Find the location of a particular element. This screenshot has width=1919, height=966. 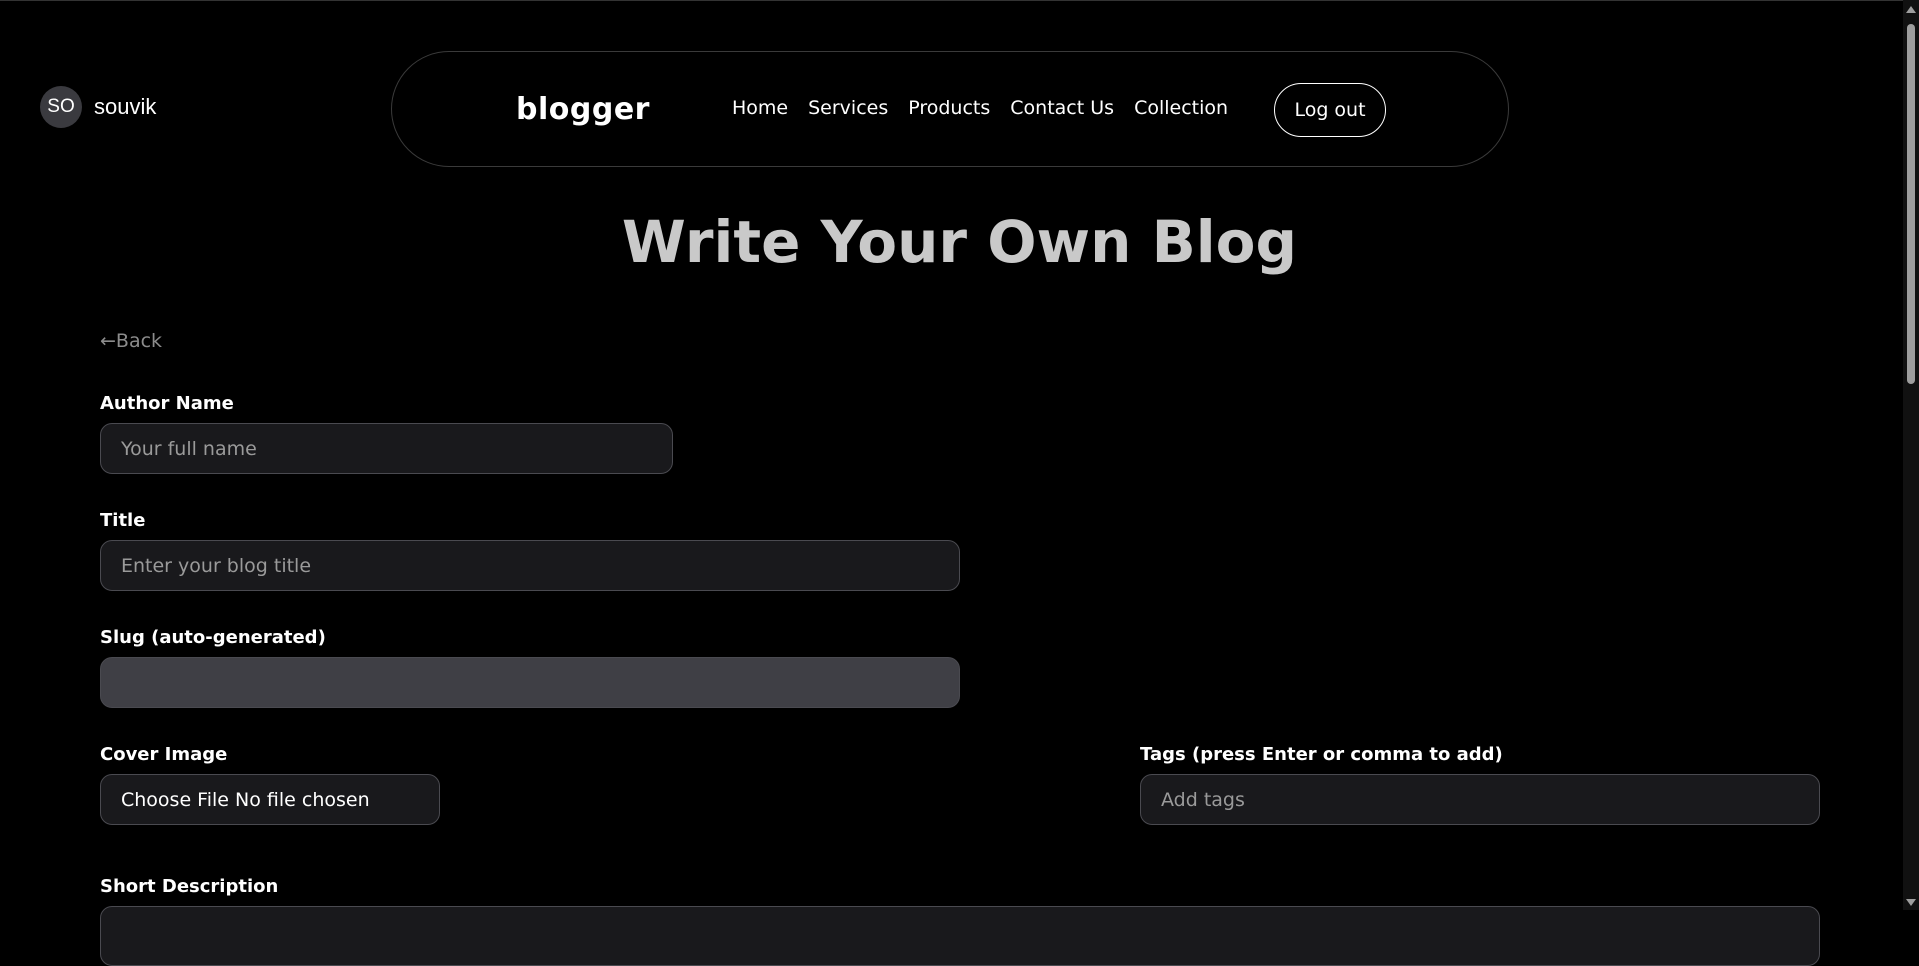

title-label: Title is located at coordinates (123, 520).